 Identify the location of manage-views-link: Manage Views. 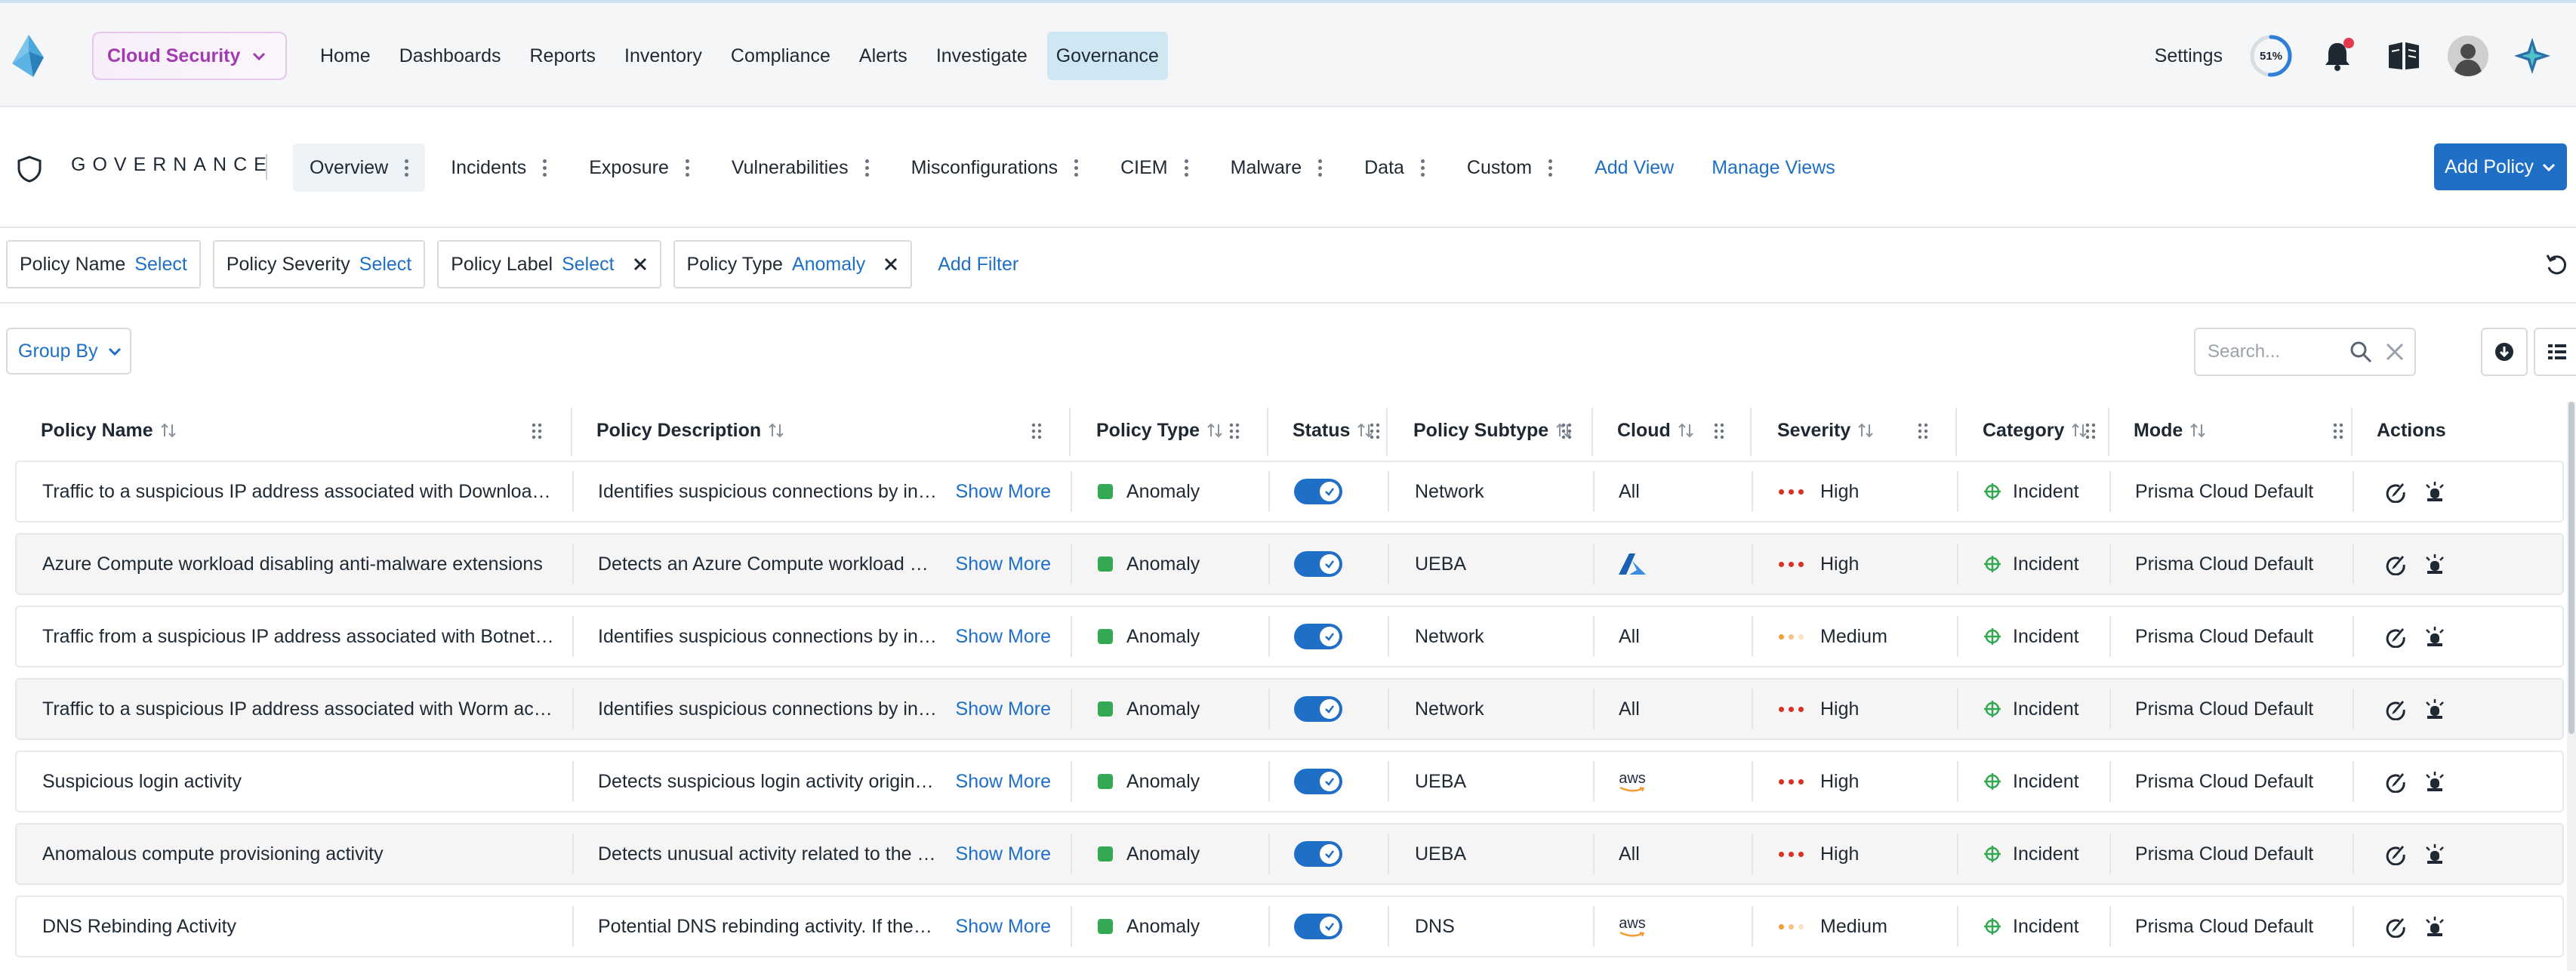
(1773, 168).